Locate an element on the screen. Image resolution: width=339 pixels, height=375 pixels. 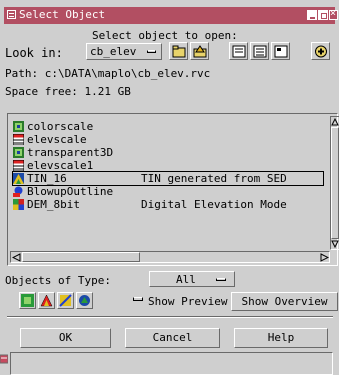
properties-view-button is located at coordinates (280, 51).